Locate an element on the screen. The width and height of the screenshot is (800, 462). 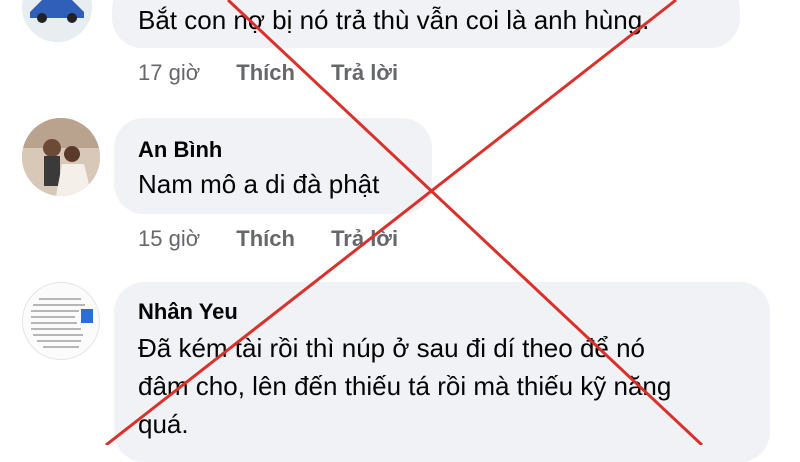
couple-avatar-image is located at coordinates (61, 157).